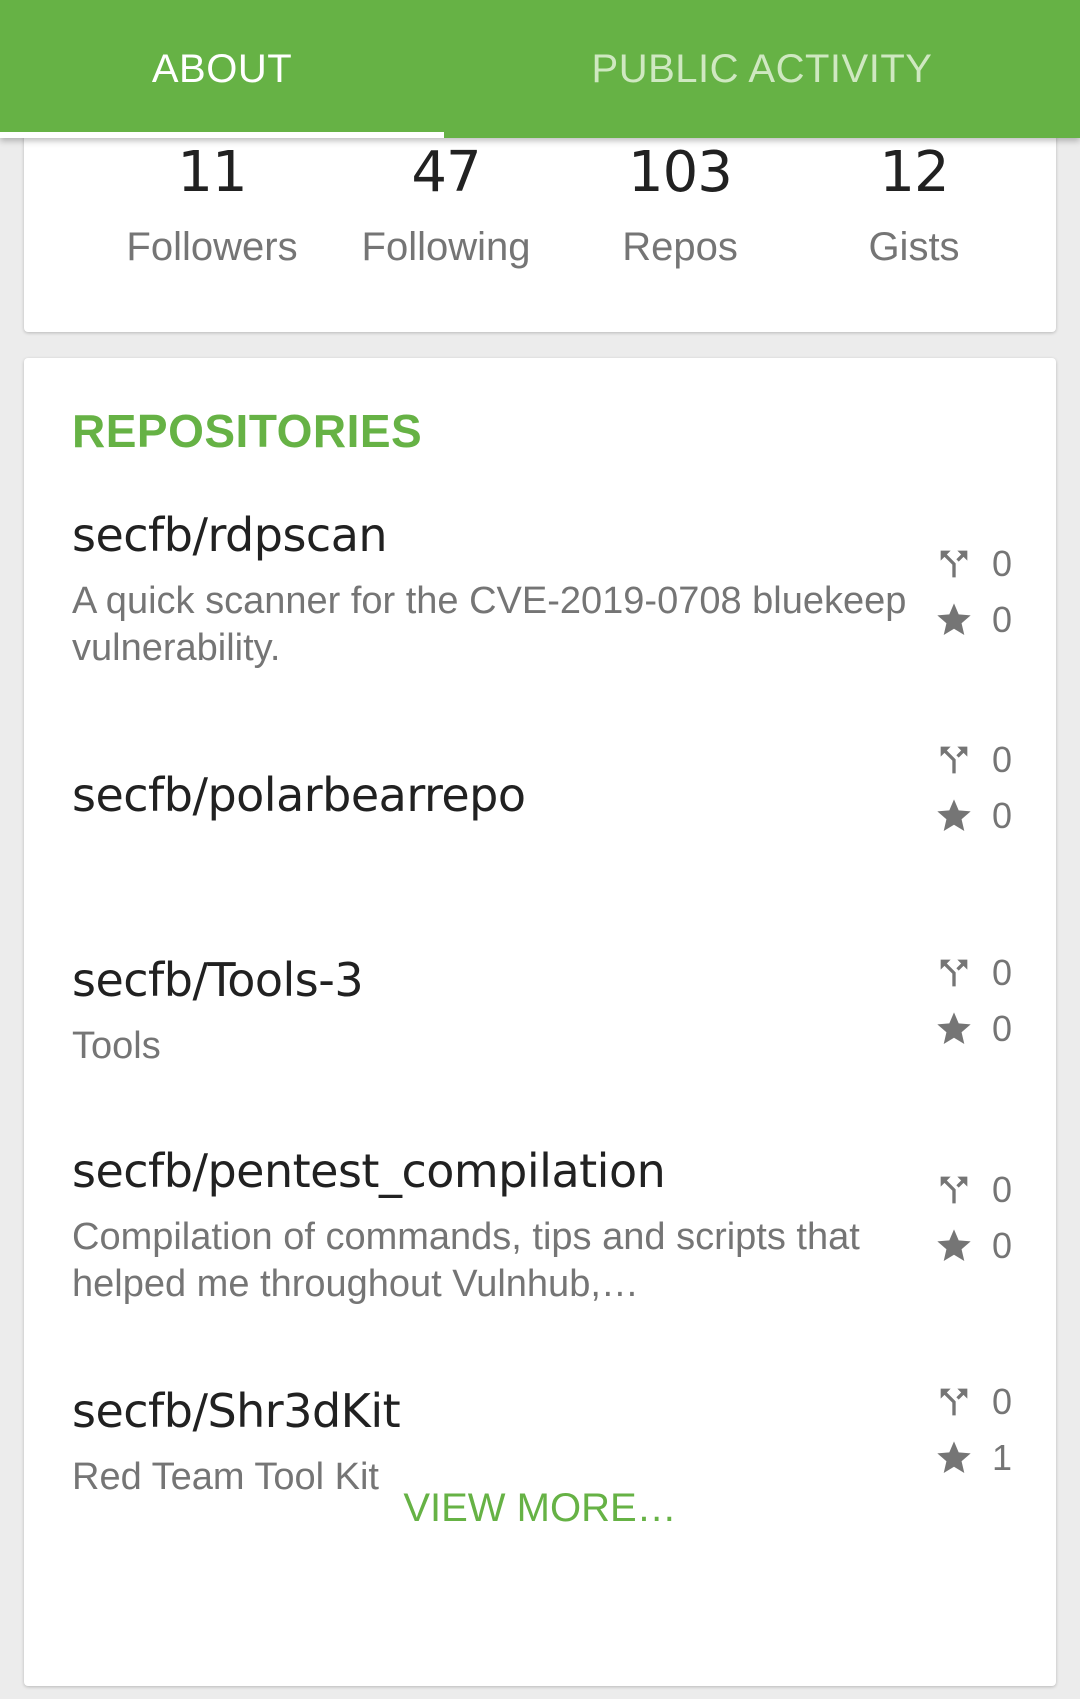 The image size is (1080, 1699). I want to click on repo-name: secfb/polarbearrepo, so click(299, 795).